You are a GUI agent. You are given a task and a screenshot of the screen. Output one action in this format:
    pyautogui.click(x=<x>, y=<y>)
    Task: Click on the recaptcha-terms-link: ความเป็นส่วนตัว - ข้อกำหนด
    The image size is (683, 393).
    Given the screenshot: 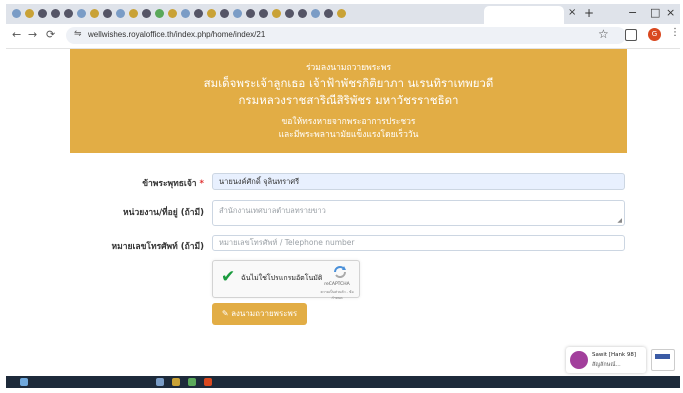 What is the action you would take?
    pyautogui.click(x=337, y=295)
    